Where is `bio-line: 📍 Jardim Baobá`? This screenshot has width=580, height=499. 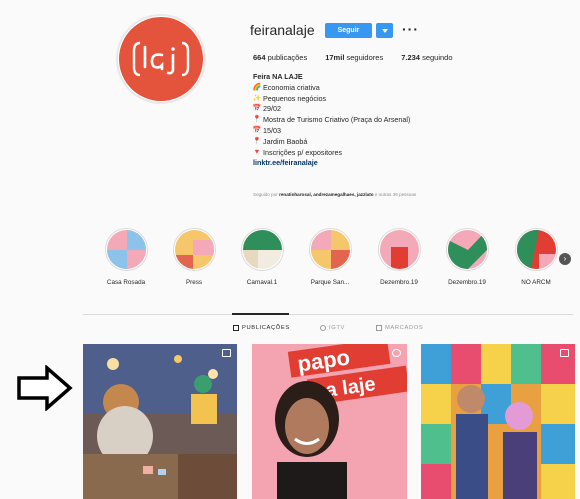 bio-line: 📍 Jardim Baobá is located at coordinates (280, 141).